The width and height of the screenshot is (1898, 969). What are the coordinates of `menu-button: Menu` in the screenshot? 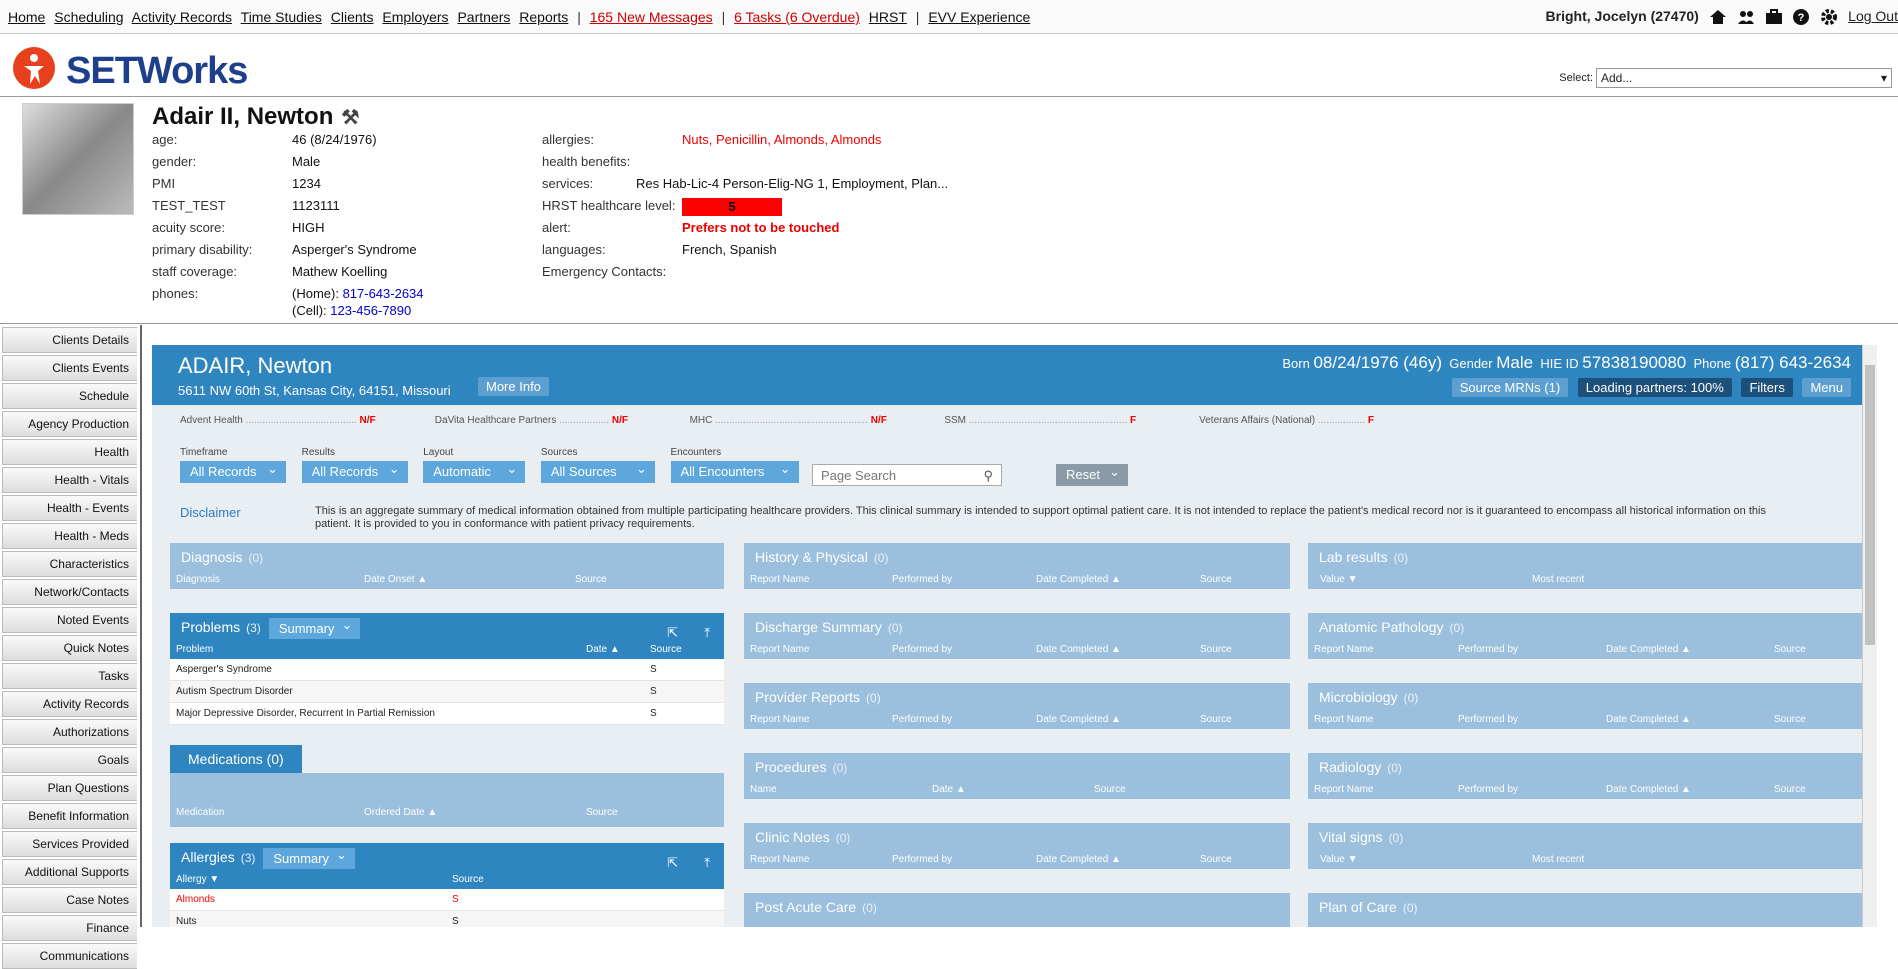 It's located at (1826, 387).